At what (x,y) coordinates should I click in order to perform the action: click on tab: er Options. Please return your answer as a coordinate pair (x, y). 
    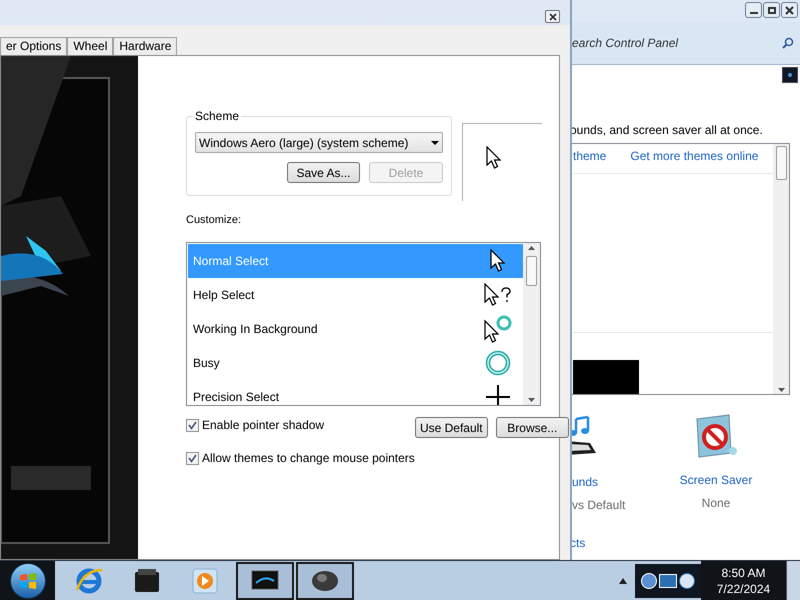
    Looking at the image, I should click on (34, 46).